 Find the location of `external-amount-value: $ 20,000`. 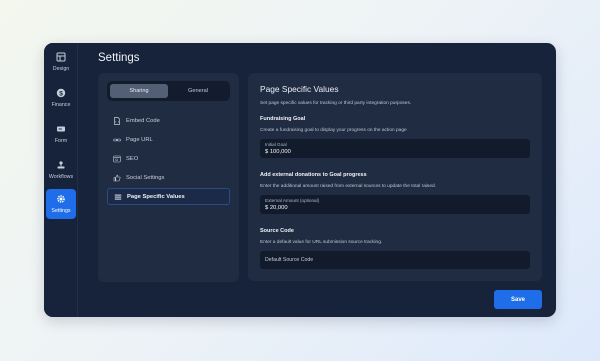

external-amount-value: $ 20,000 is located at coordinates (276, 208).